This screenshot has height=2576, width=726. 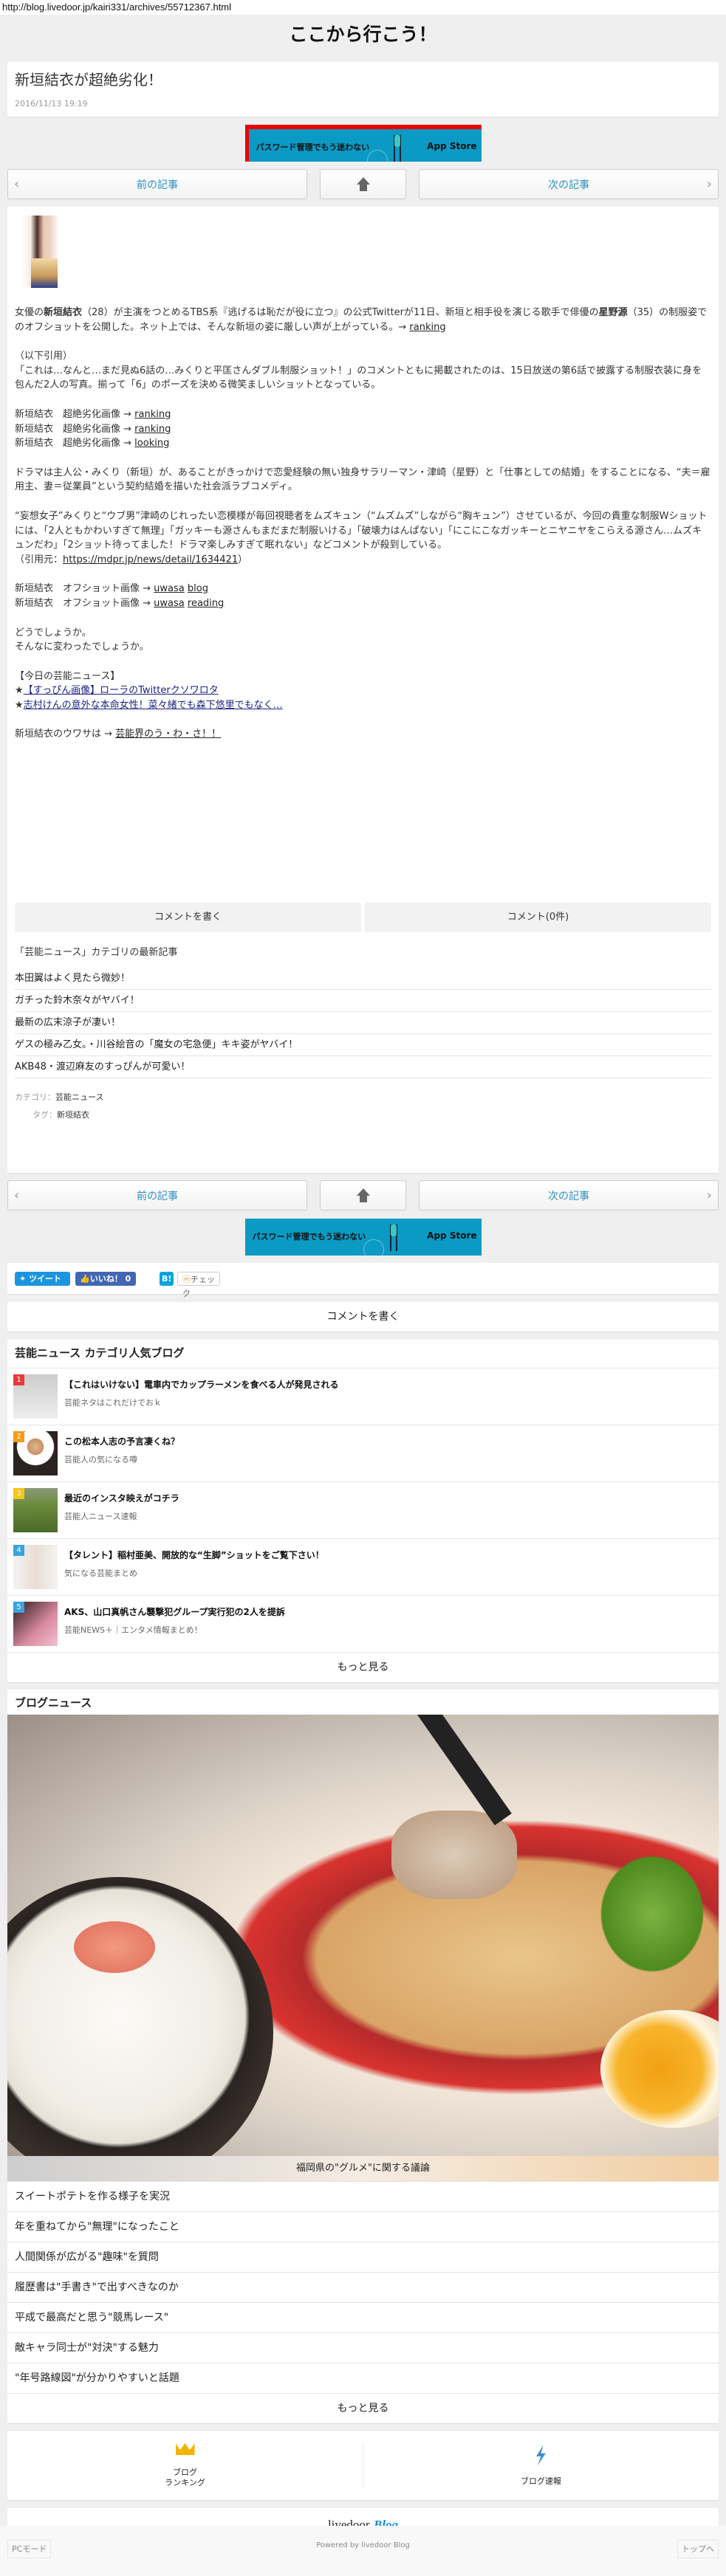 What do you see at coordinates (35, 1396) in the screenshot?
I see `thumbnail: 1` at bounding box center [35, 1396].